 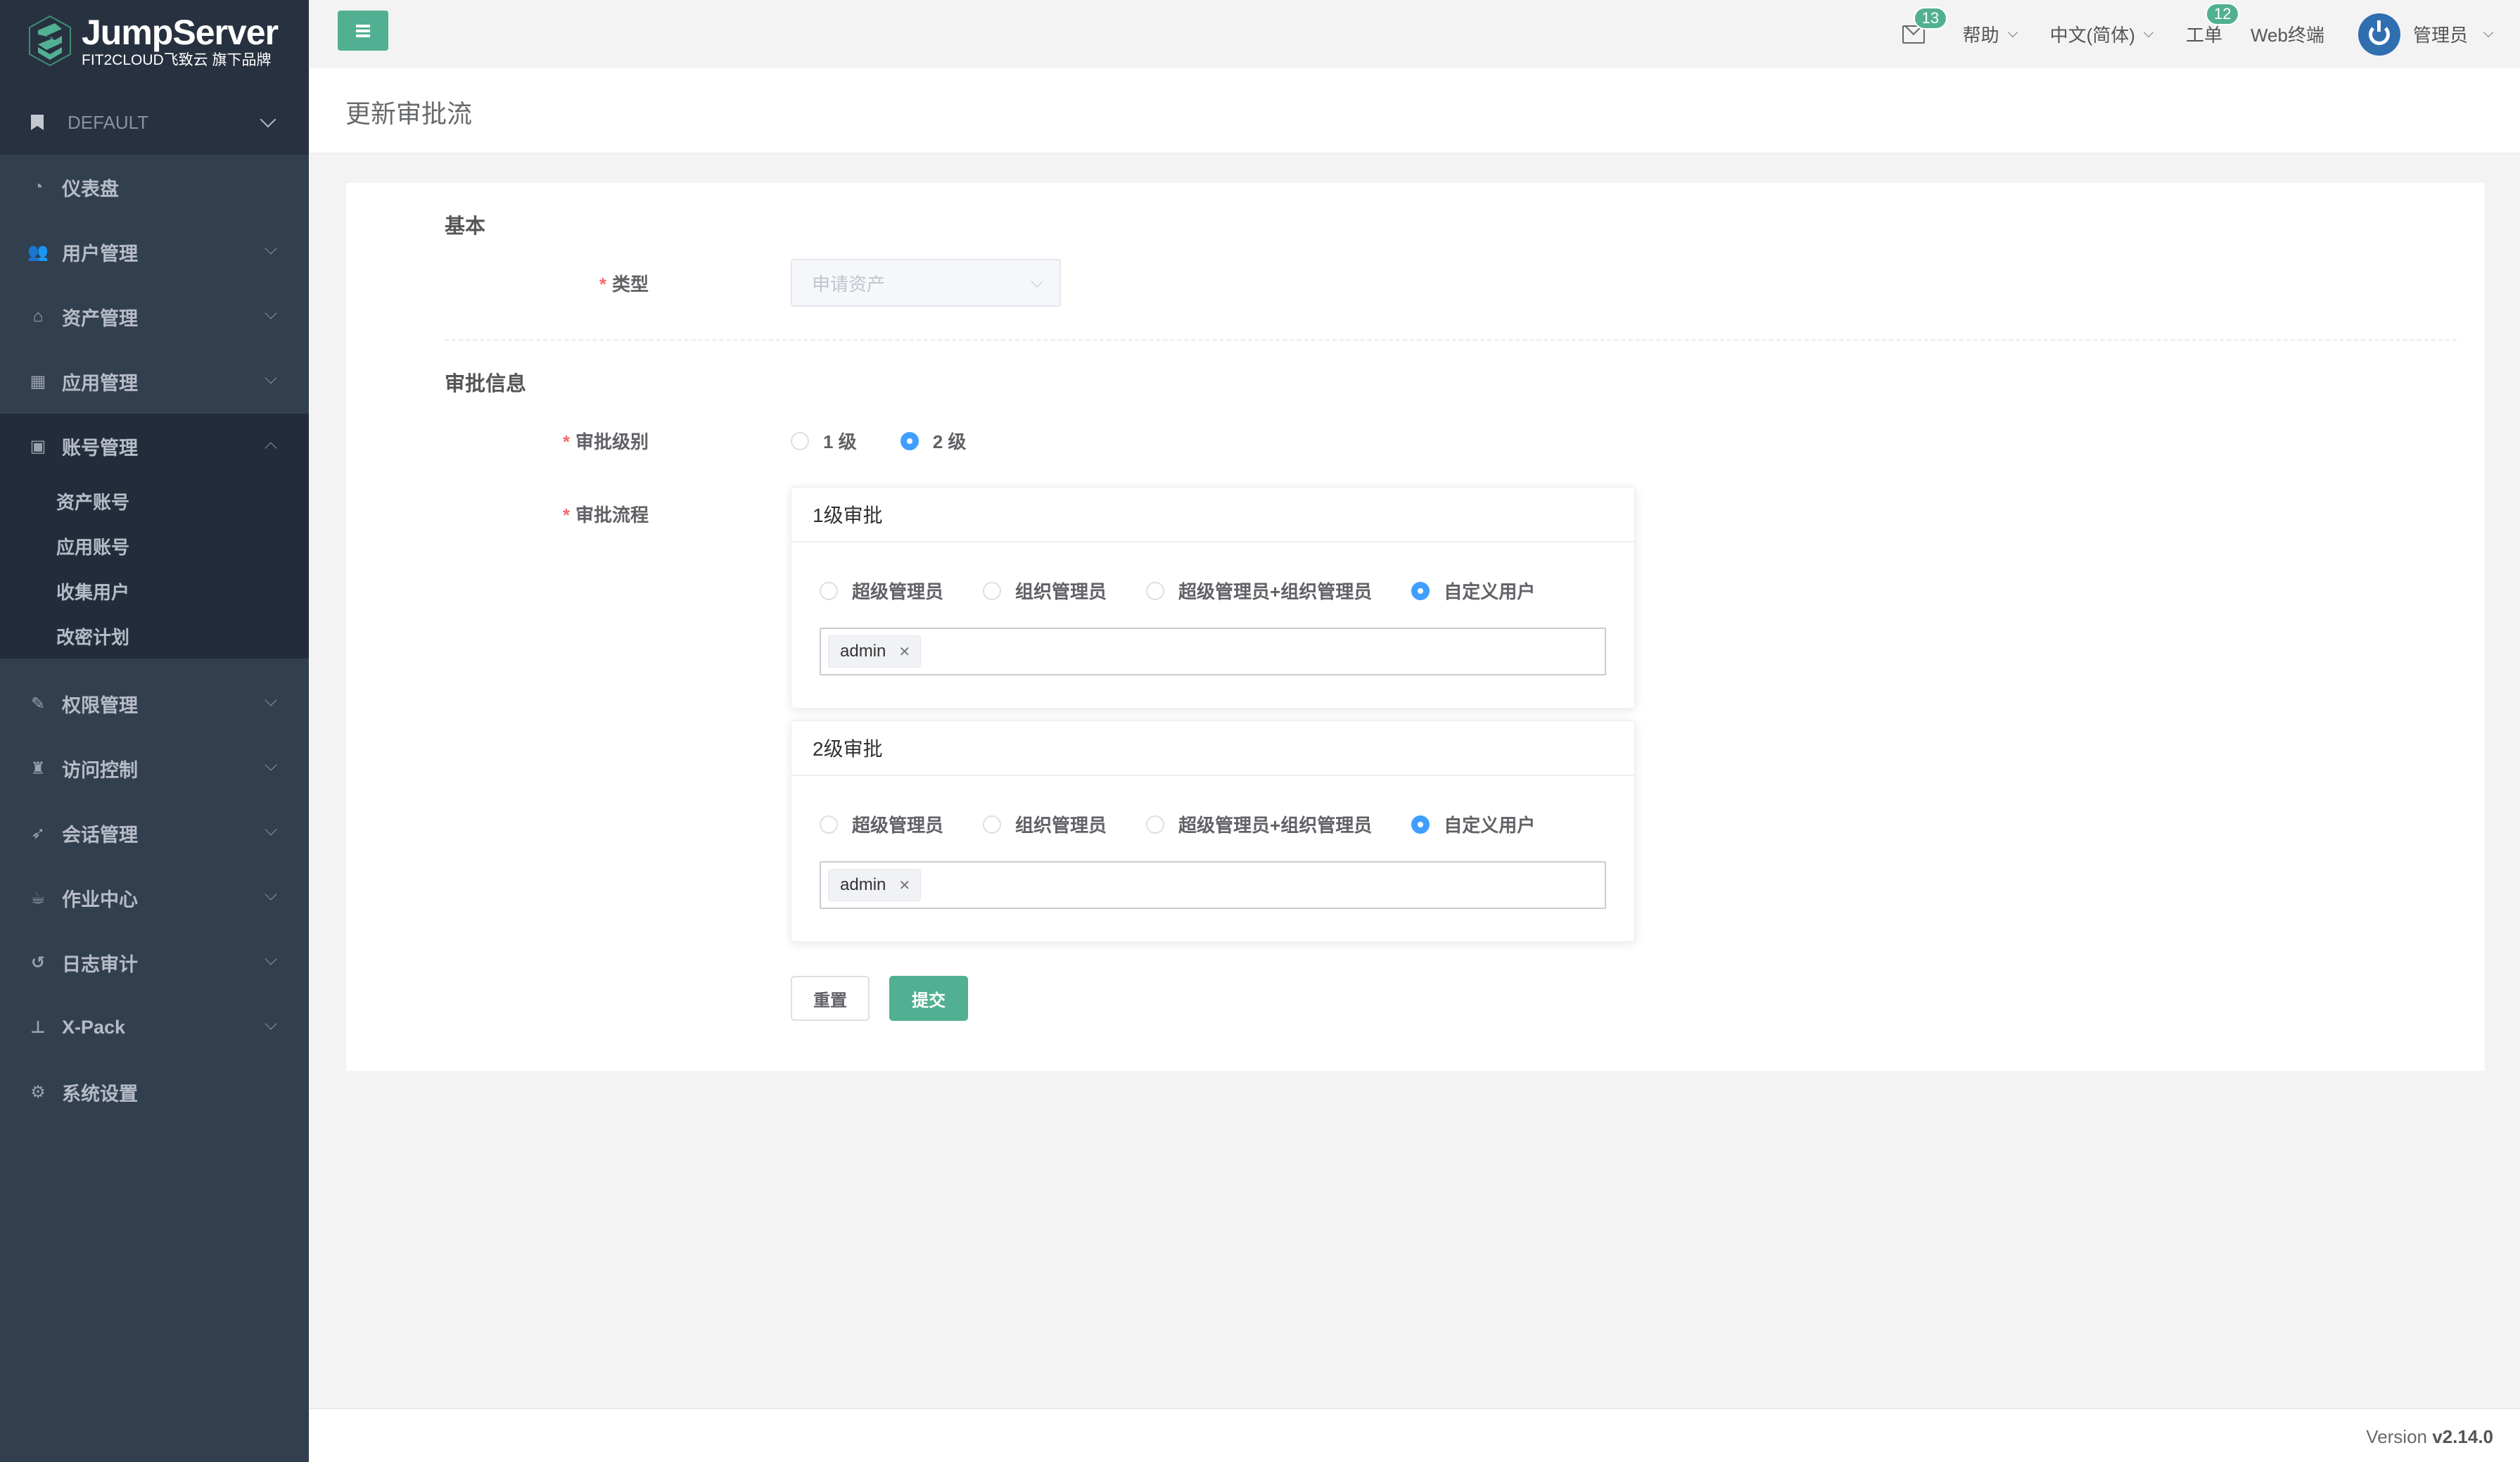 What do you see at coordinates (363, 31) in the screenshot?
I see `sidebar-toggle-button` at bounding box center [363, 31].